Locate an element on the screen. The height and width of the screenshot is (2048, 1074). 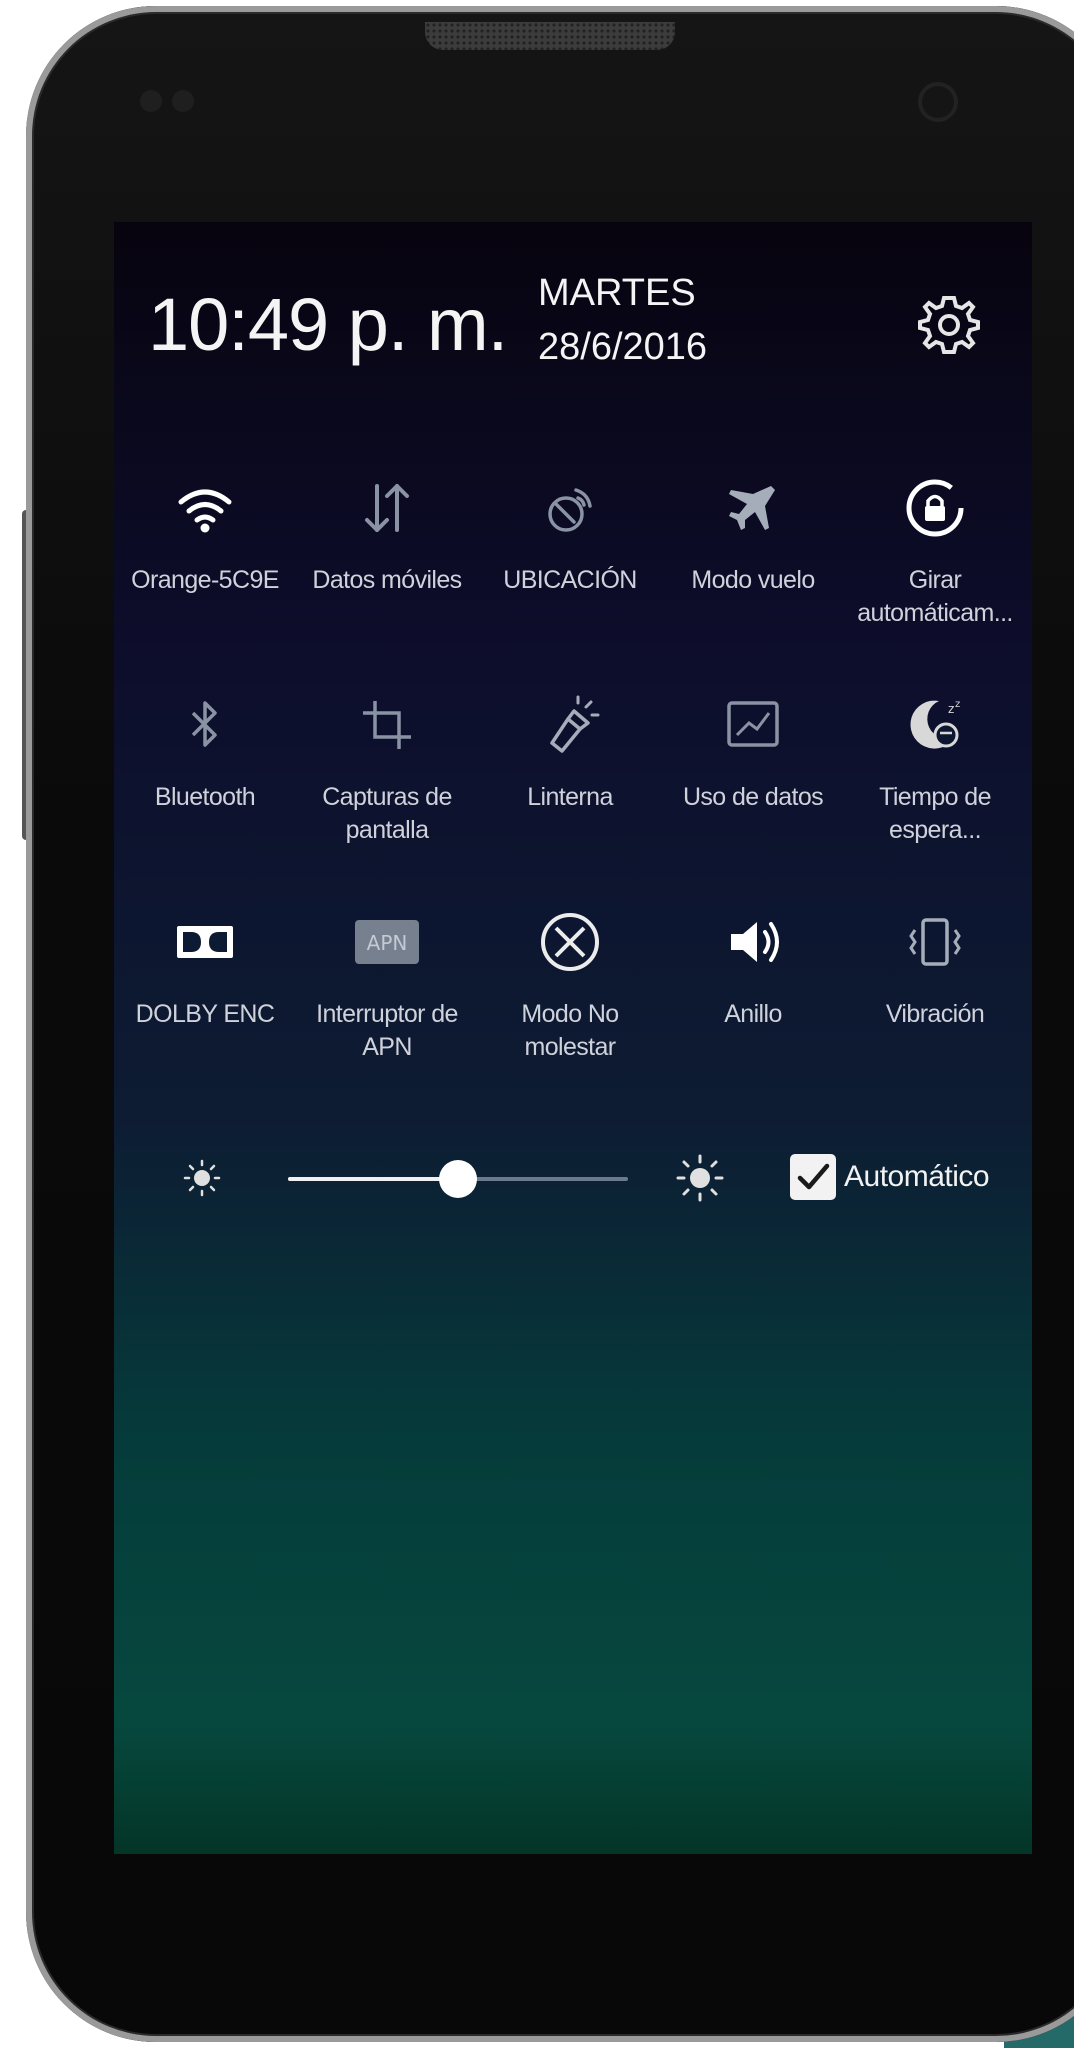
tile-label: Vibración is located at coordinates (935, 1014).